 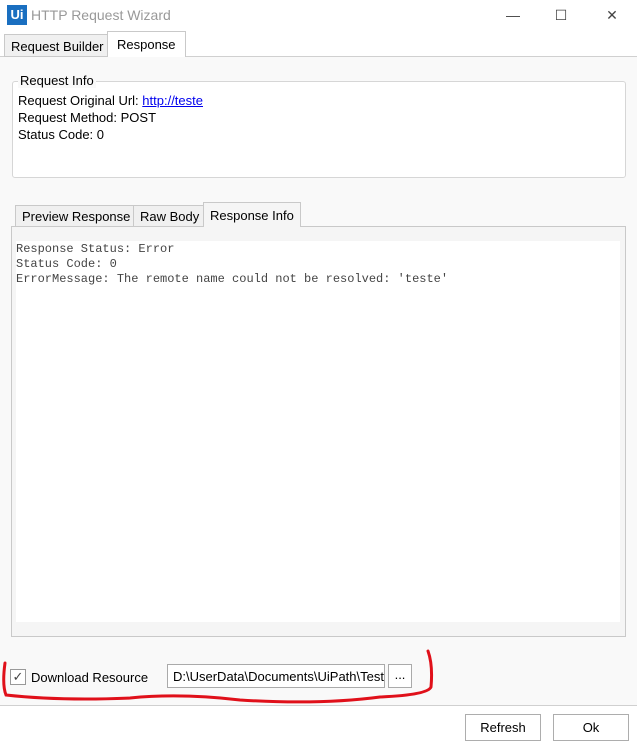 I want to click on request-info-label: Request Info, so click(x=57, y=80).